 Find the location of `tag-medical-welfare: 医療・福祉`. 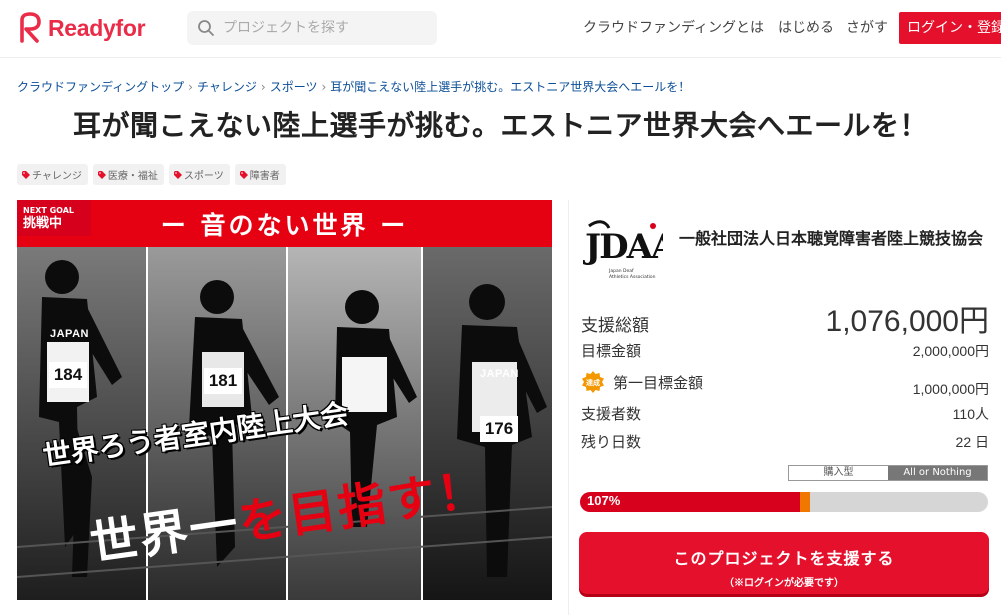

tag-medical-welfare: 医療・福祉 is located at coordinates (128, 174).